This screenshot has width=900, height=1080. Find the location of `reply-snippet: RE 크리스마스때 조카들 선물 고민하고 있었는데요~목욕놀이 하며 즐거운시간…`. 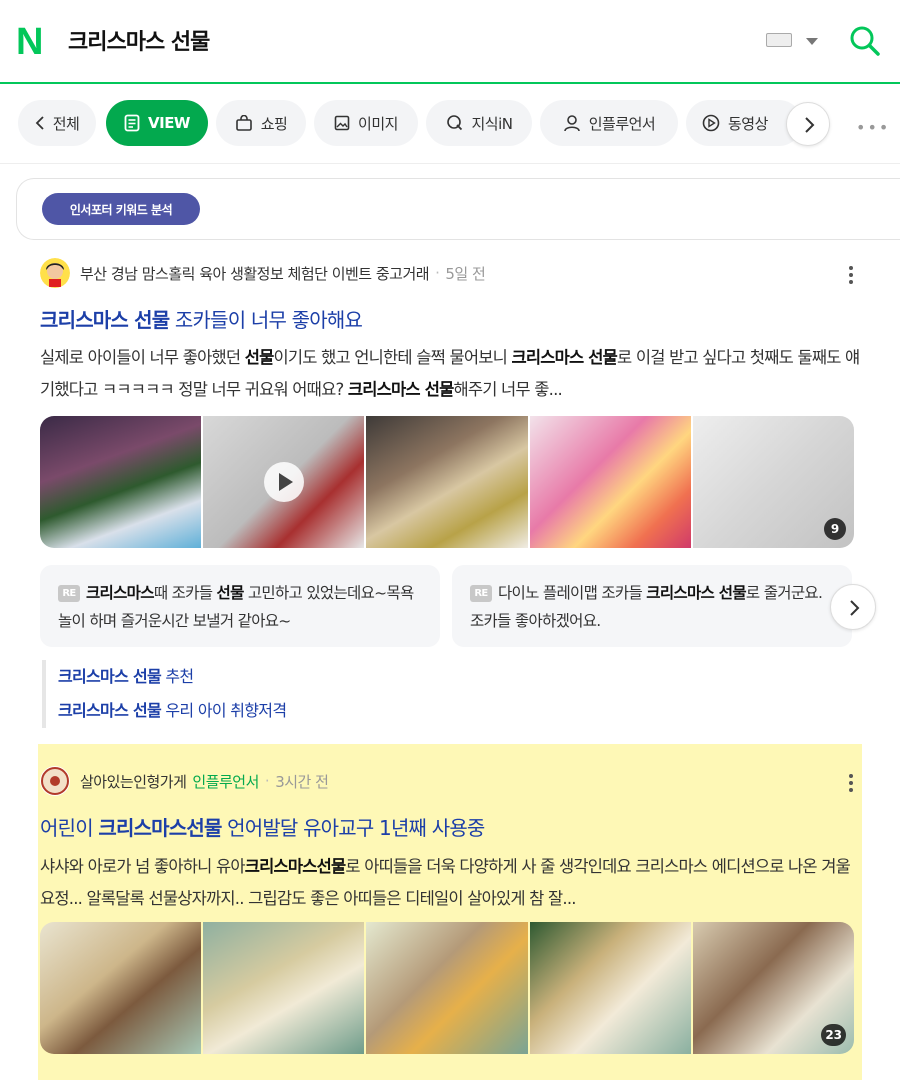

reply-snippet: RE 크리스마스때 조카들 선물 고민하고 있었는데요~목욕놀이 하며 즐거운시간… is located at coordinates (240, 606).